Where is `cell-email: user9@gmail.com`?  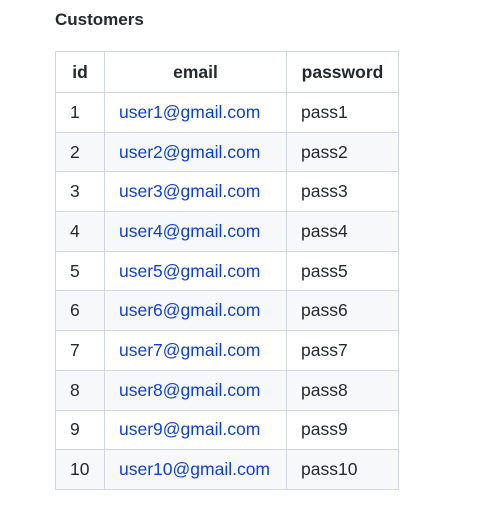 cell-email: user9@gmail.com is located at coordinates (195, 430).